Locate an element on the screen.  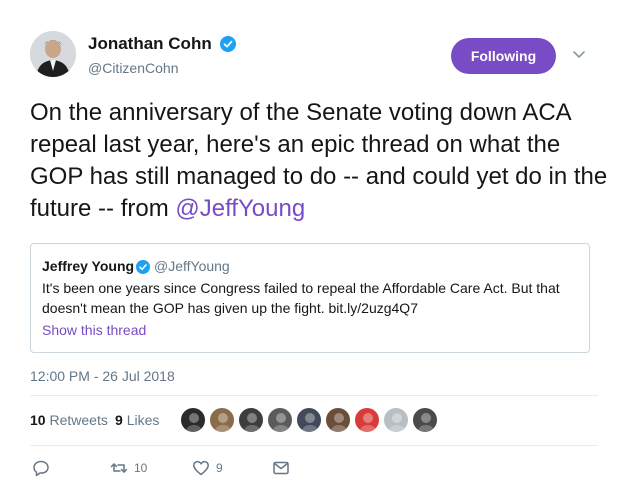
liker-avatars is located at coordinates (310, 421).